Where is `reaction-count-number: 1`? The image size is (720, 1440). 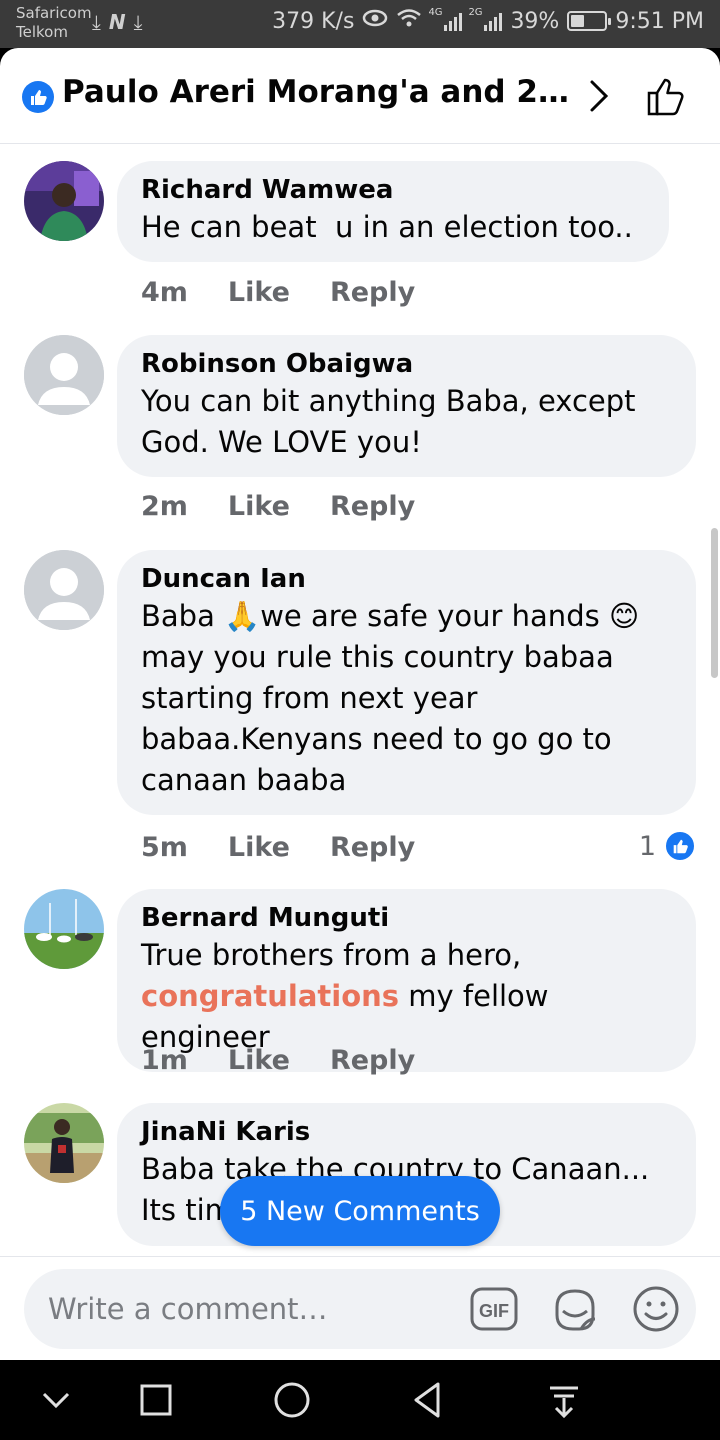 reaction-count-number: 1 is located at coordinates (647, 846).